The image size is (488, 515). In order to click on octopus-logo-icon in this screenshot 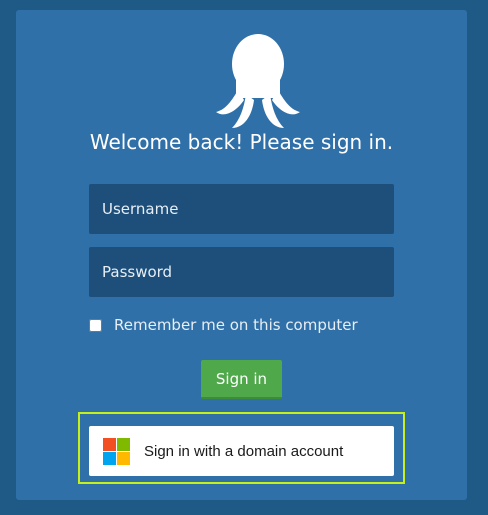, I will do `click(258, 81)`.